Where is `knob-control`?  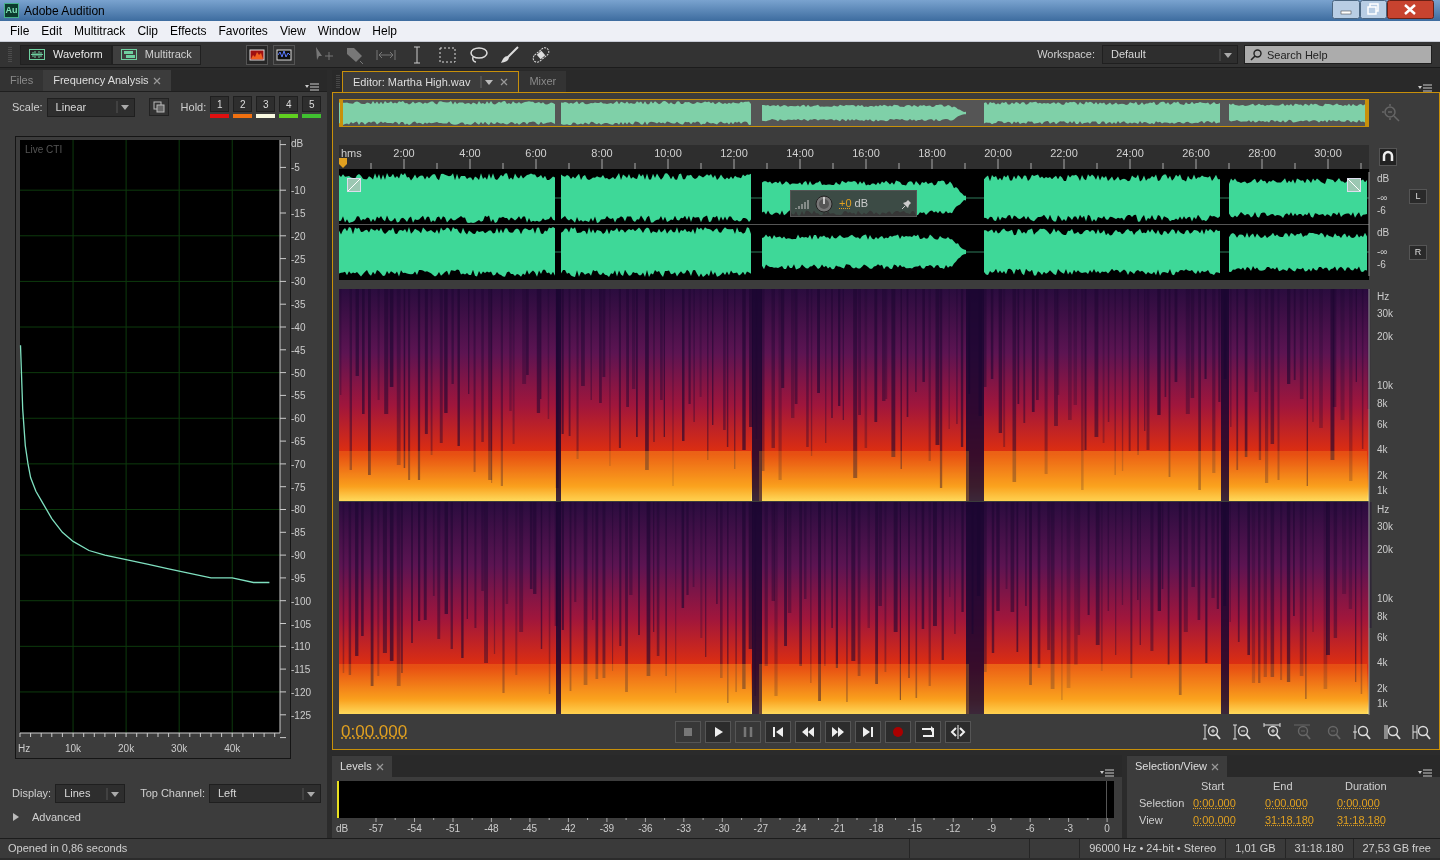
knob-control is located at coordinates (824, 203).